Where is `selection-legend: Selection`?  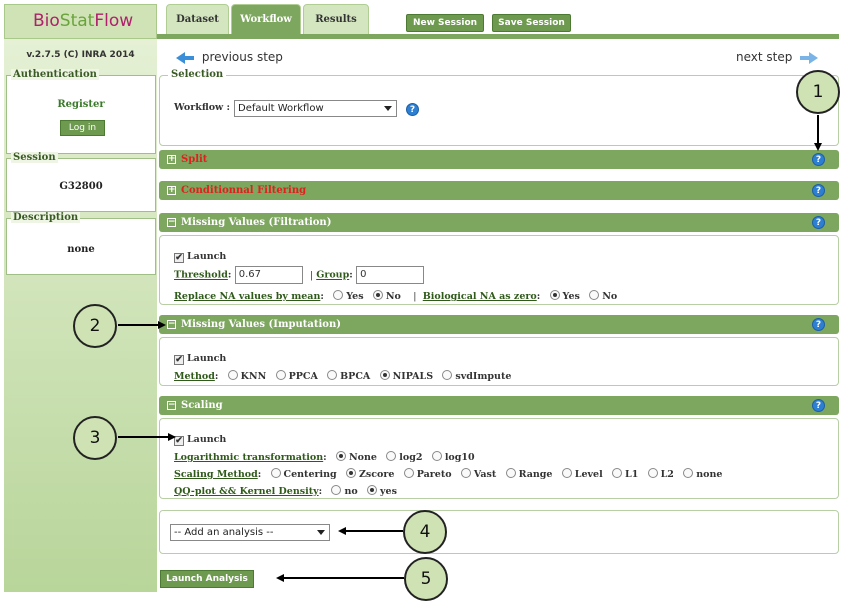 selection-legend: Selection is located at coordinates (197, 74).